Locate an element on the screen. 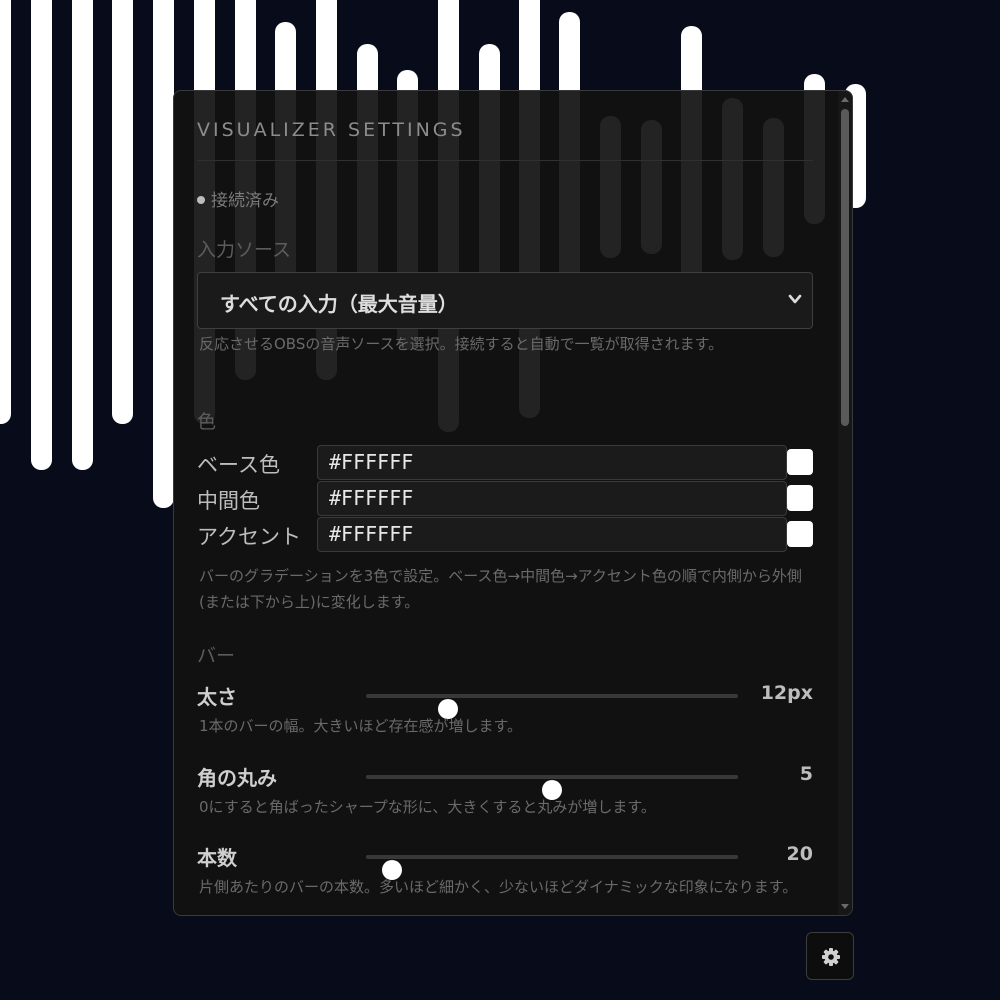 The image size is (1000, 1000). mid-color-swatch is located at coordinates (800, 498).